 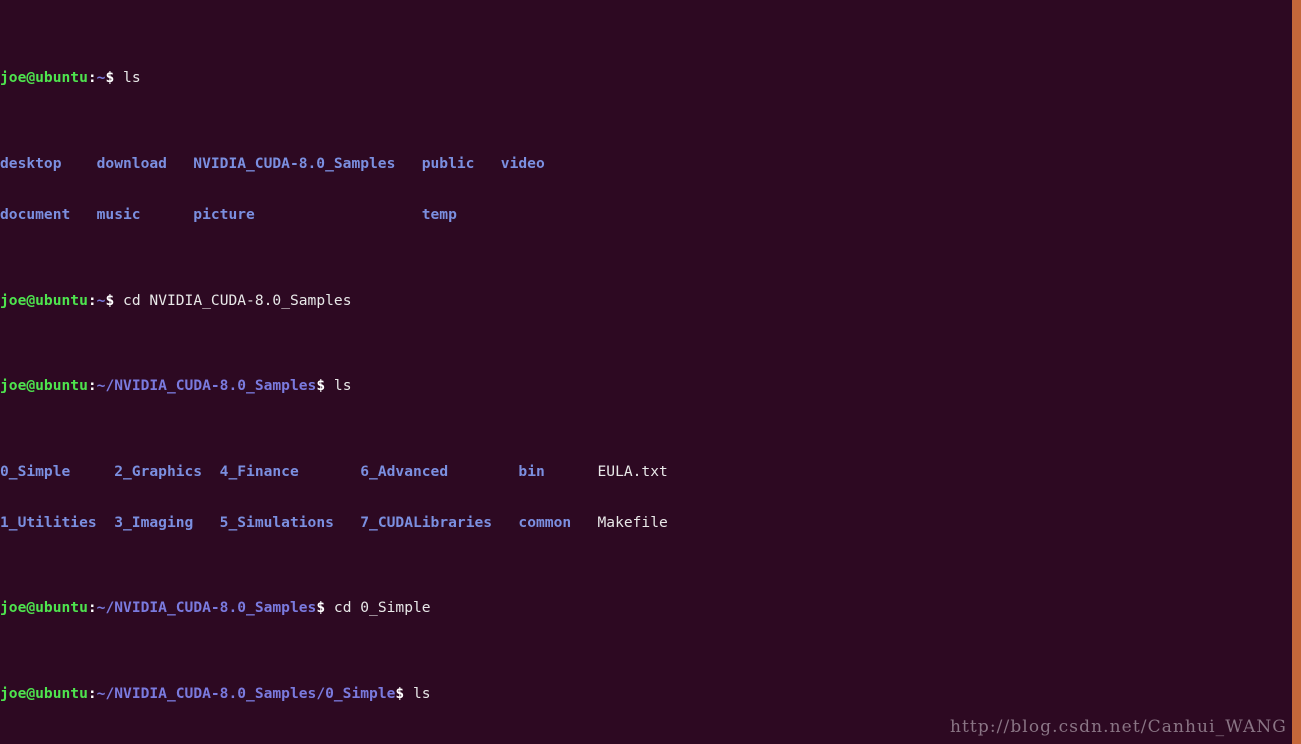 What do you see at coordinates (167, 471) in the screenshot?
I see `ls-entry-2_Graphics: 2_Graphics` at bounding box center [167, 471].